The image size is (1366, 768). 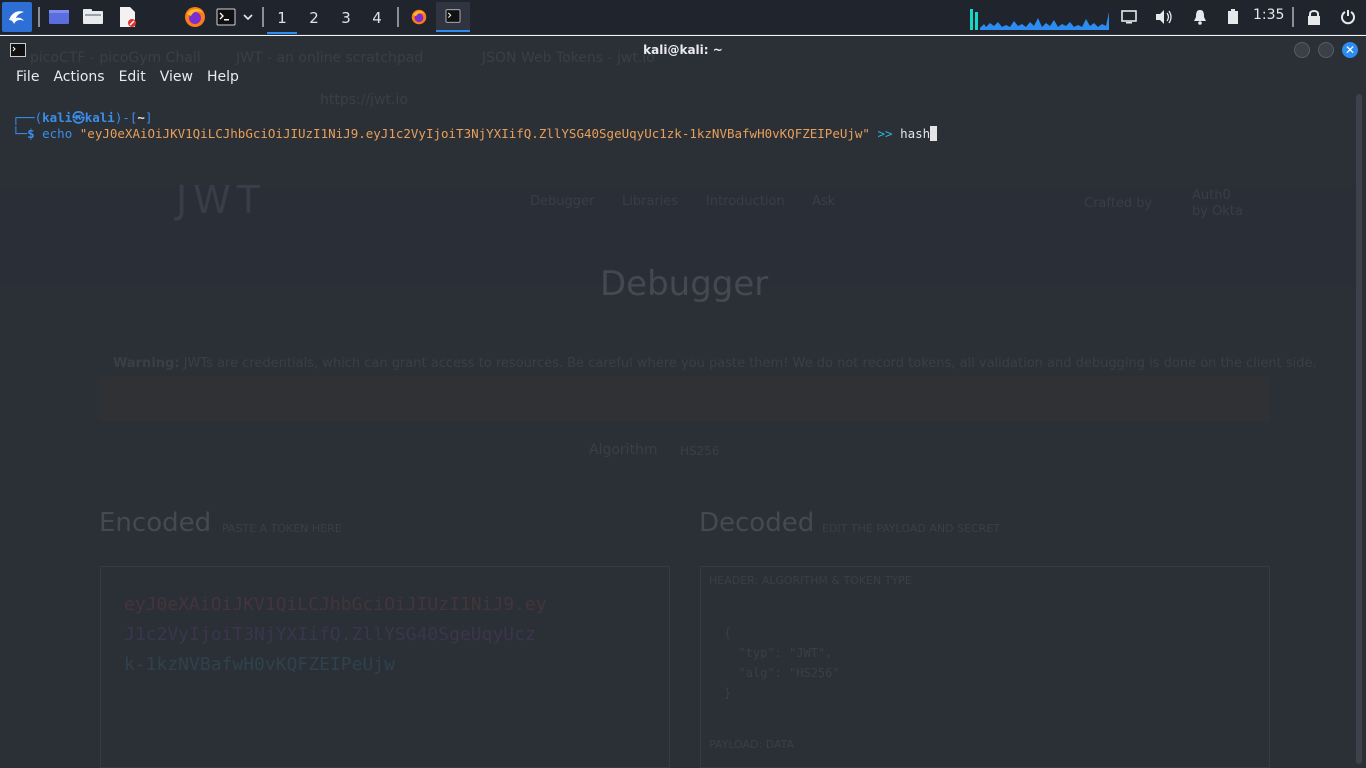 I want to click on text-editor-button, so click(x=127, y=17).